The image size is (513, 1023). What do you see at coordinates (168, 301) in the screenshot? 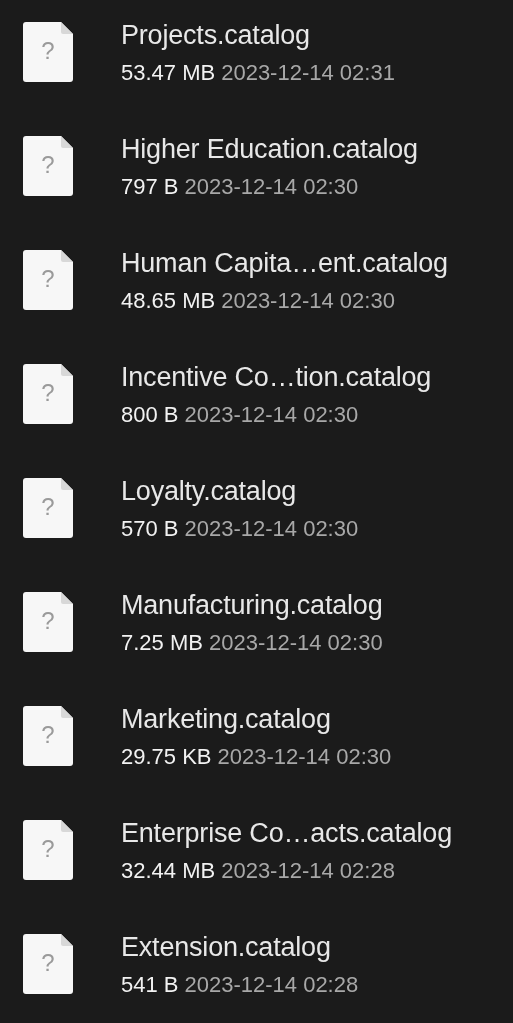
I see `file-size: 48.65 MB` at bounding box center [168, 301].